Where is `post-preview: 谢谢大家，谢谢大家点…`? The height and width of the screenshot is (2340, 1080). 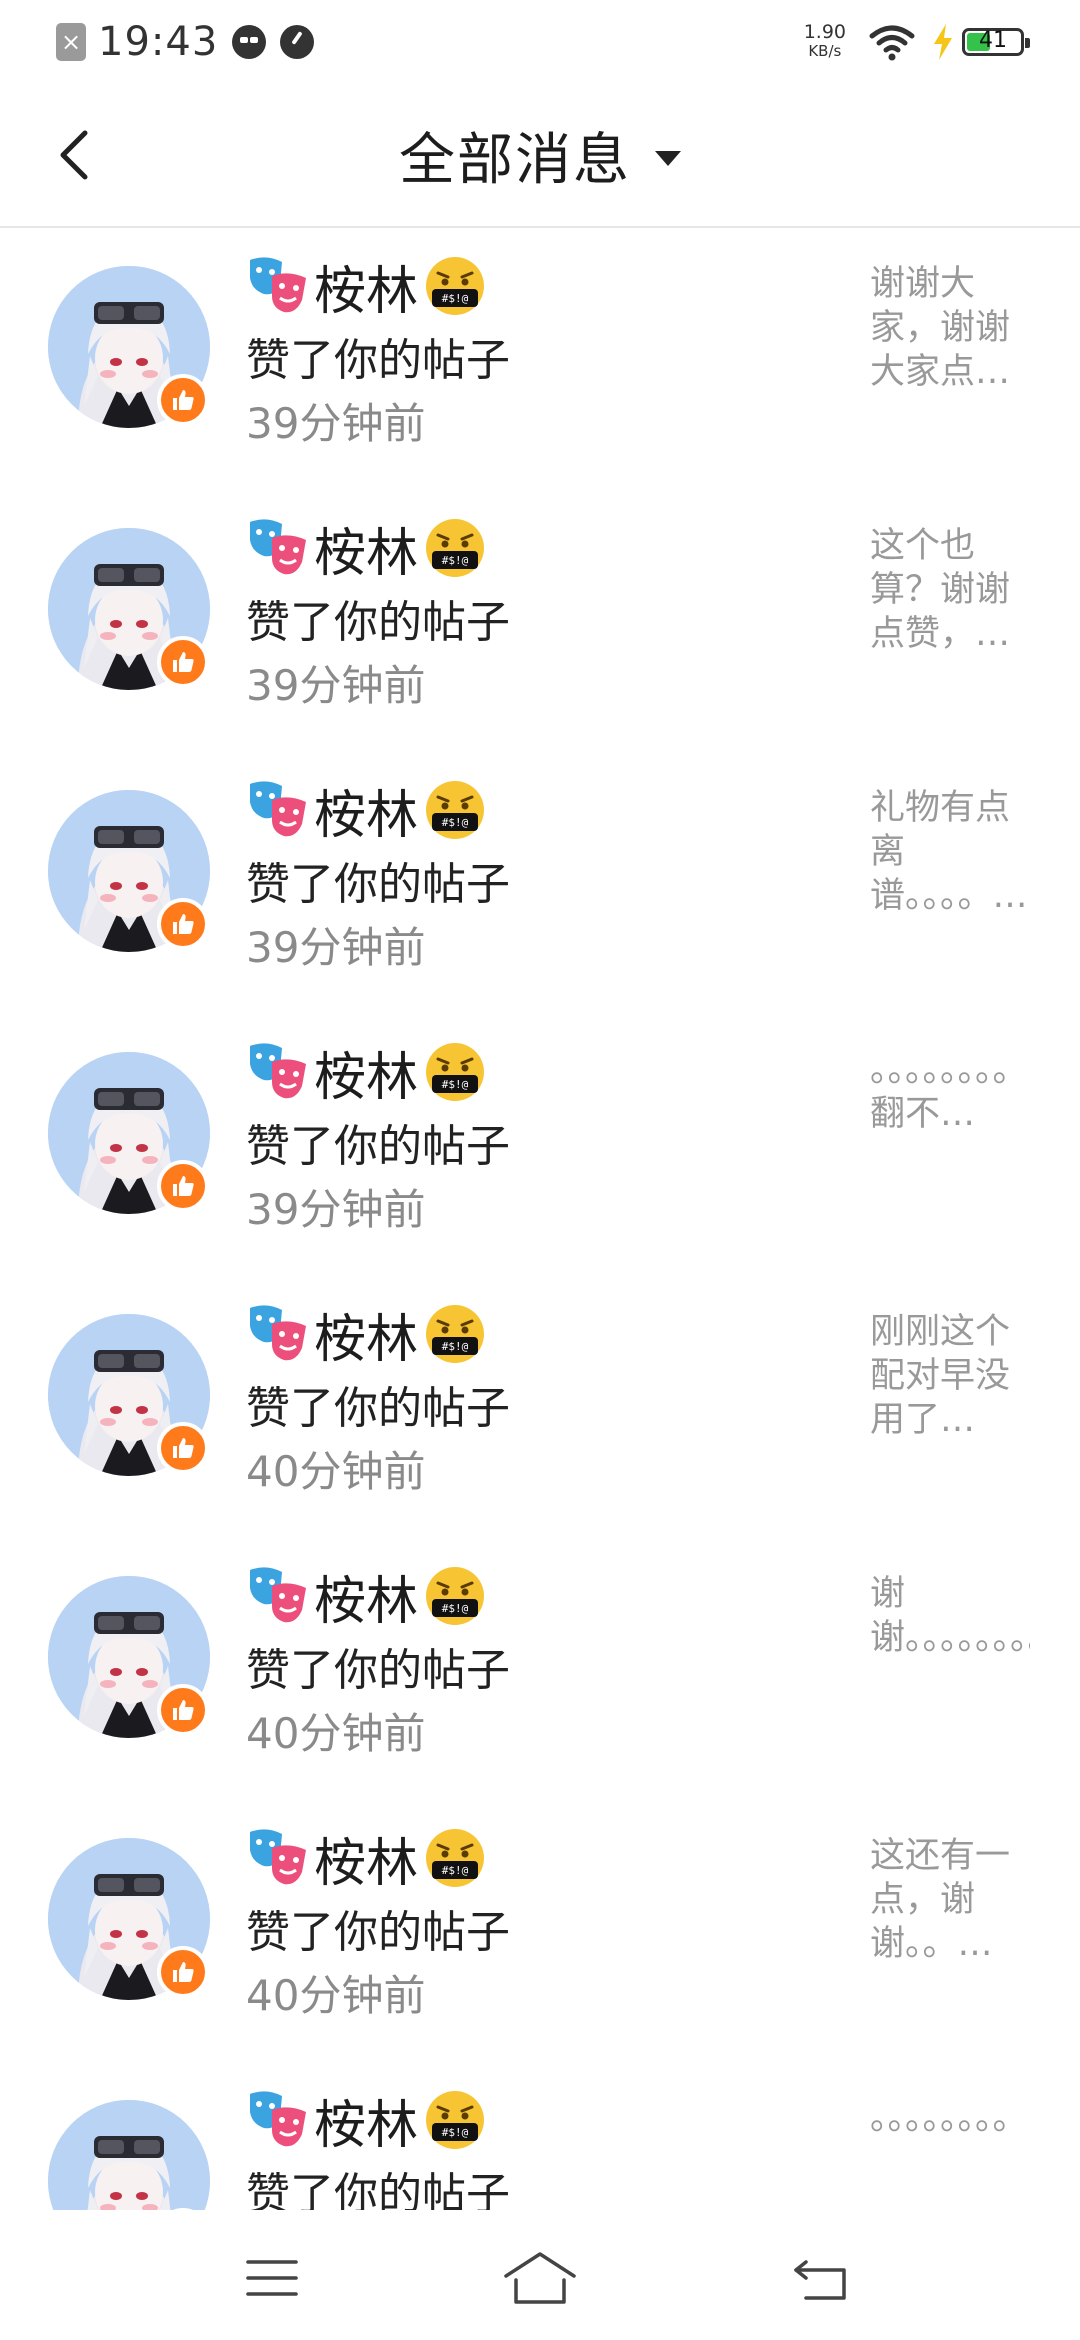 post-preview: 谢谢大家，谢谢大家点… is located at coordinates (950, 328).